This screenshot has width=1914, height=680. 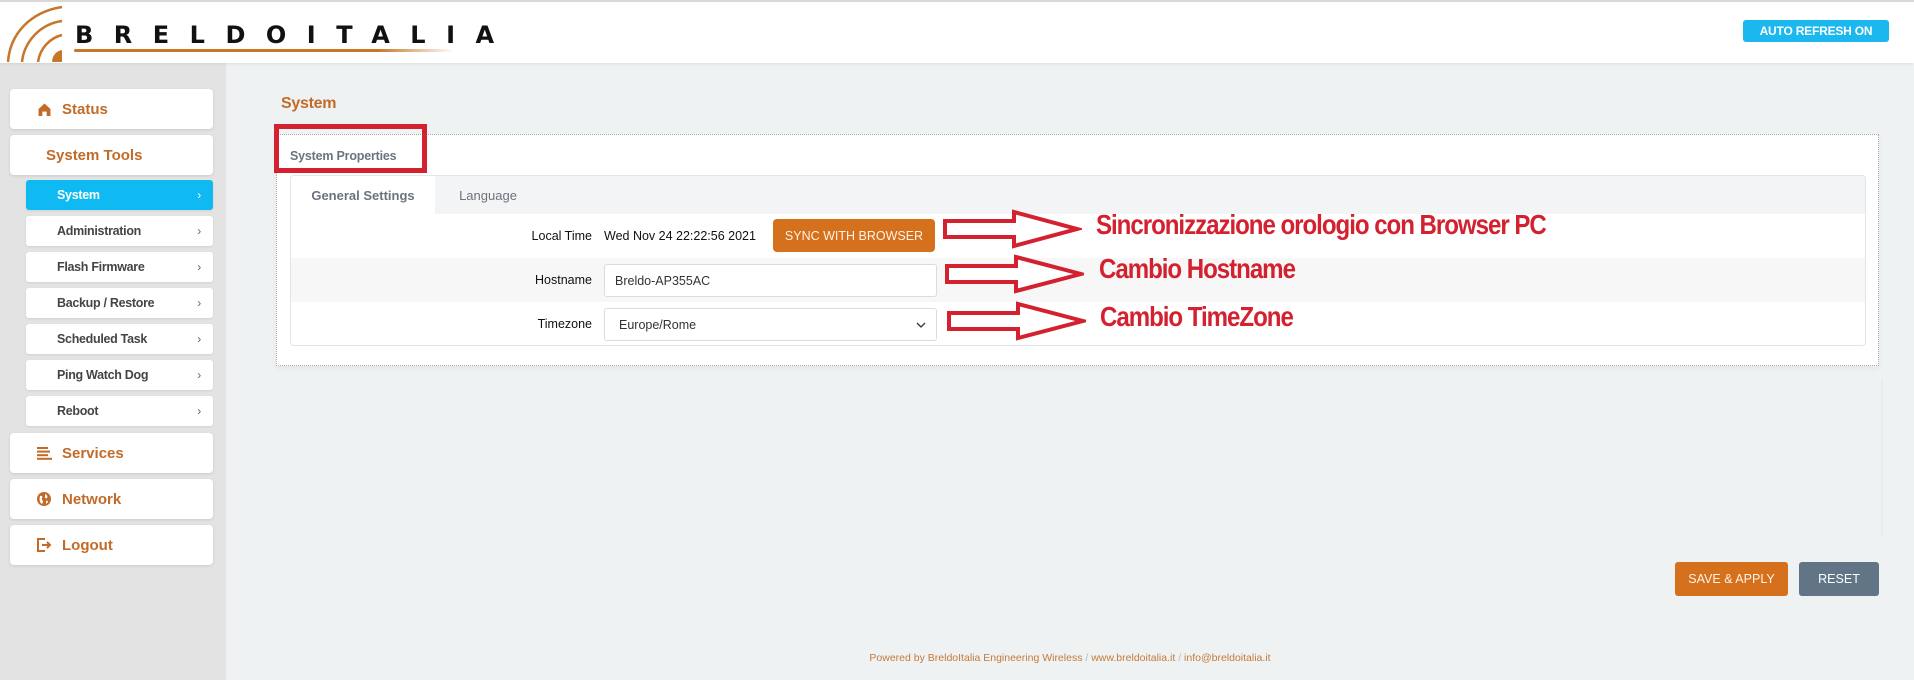 I want to click on brand-underline, so click(x=264, y=50).